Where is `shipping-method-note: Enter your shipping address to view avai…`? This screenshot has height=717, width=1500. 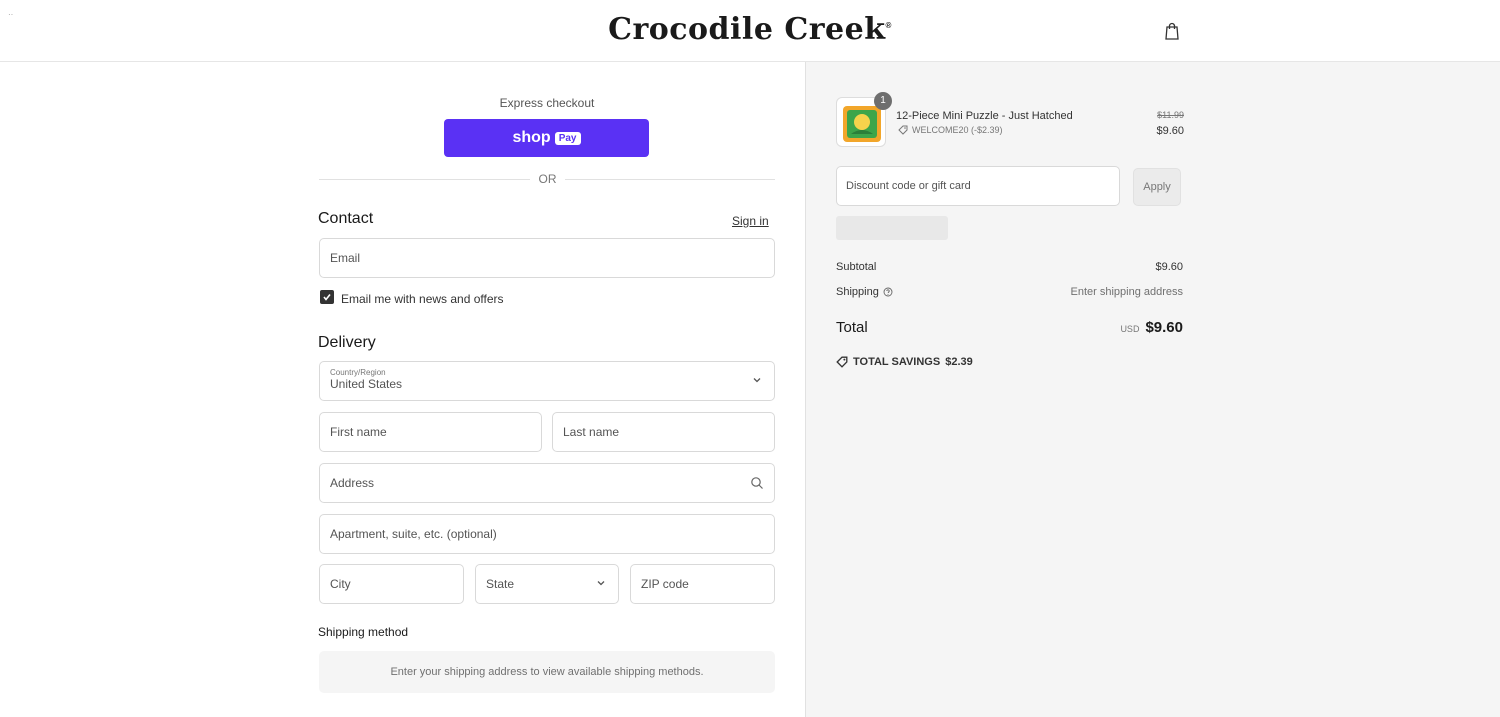
shipping-method-note: Enter your shipping address to view avai… is located at coordinates (547, 672).